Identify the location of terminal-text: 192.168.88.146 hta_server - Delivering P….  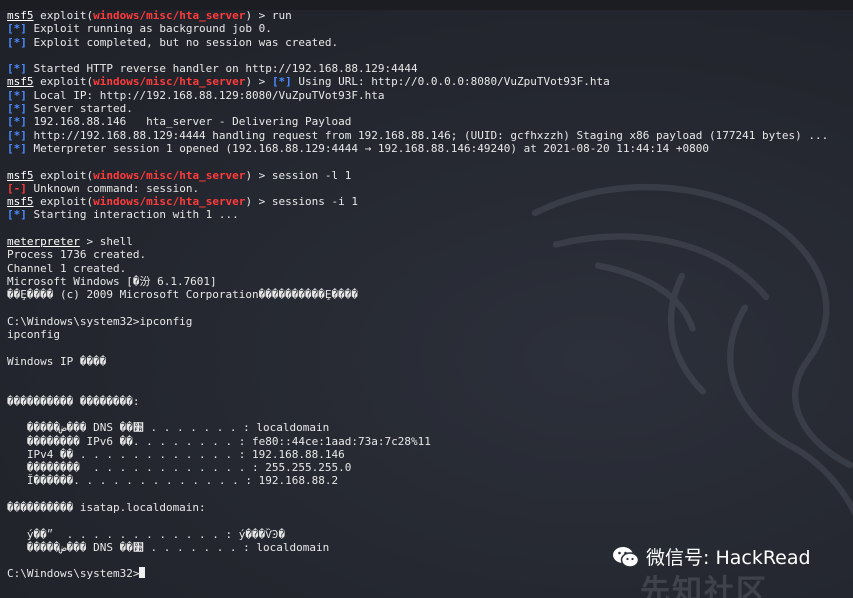
(189, 122).